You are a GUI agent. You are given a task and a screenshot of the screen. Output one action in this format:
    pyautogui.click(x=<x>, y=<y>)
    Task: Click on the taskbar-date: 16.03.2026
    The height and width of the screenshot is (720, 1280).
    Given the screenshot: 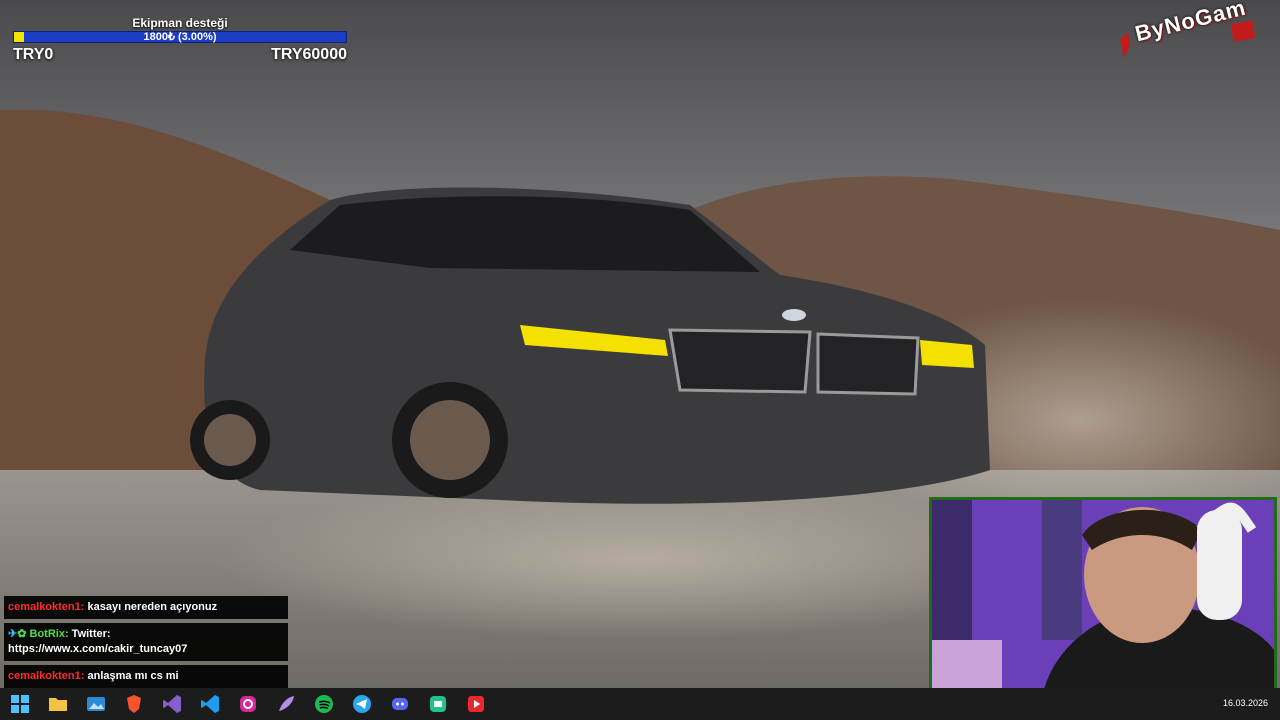 What is the action you would take?
    pyautogui.click(x=1245, y=703)
    